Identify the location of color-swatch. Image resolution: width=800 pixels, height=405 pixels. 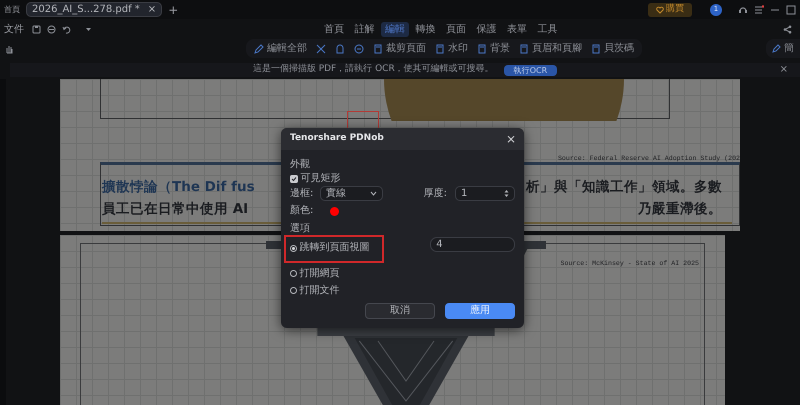
(334, 211).